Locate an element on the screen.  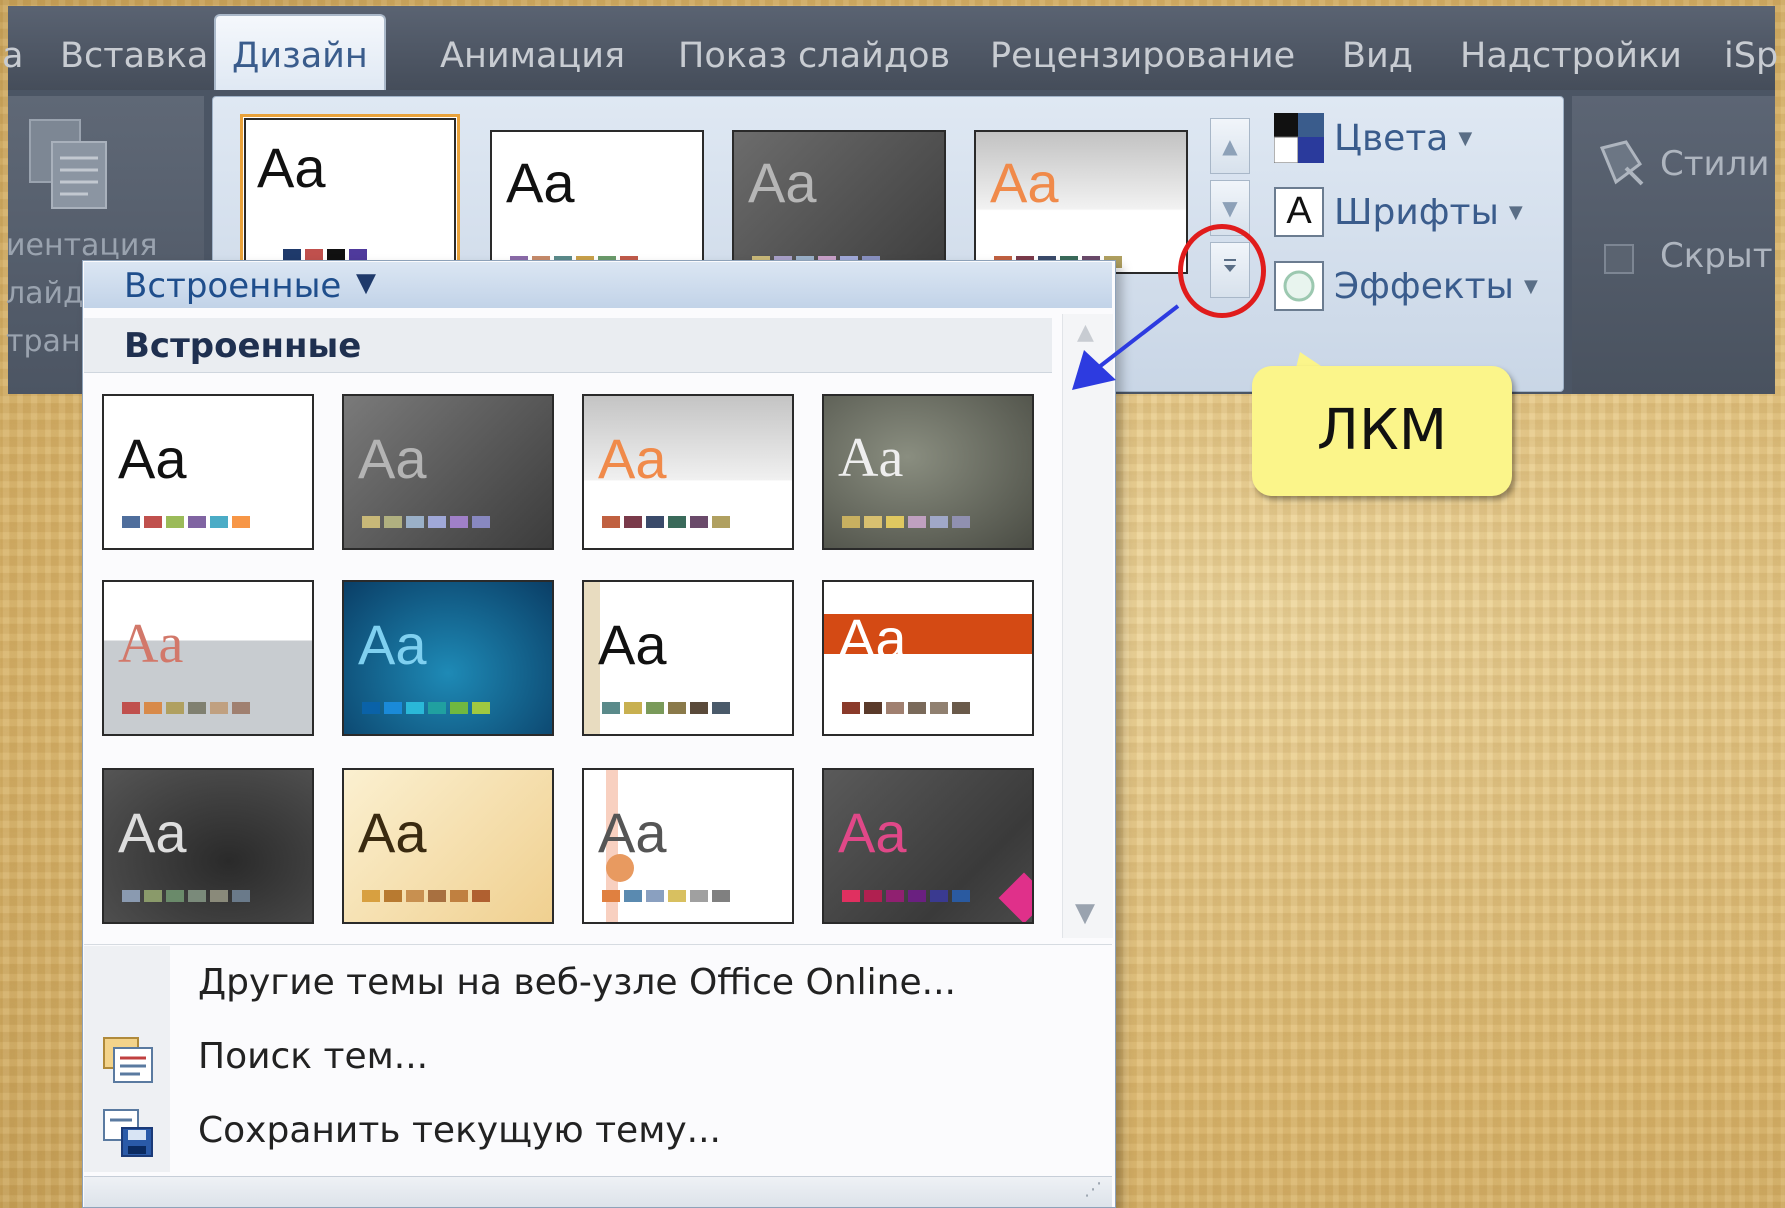
background-styles-label: Стили is located at coordinates (1714, 164).